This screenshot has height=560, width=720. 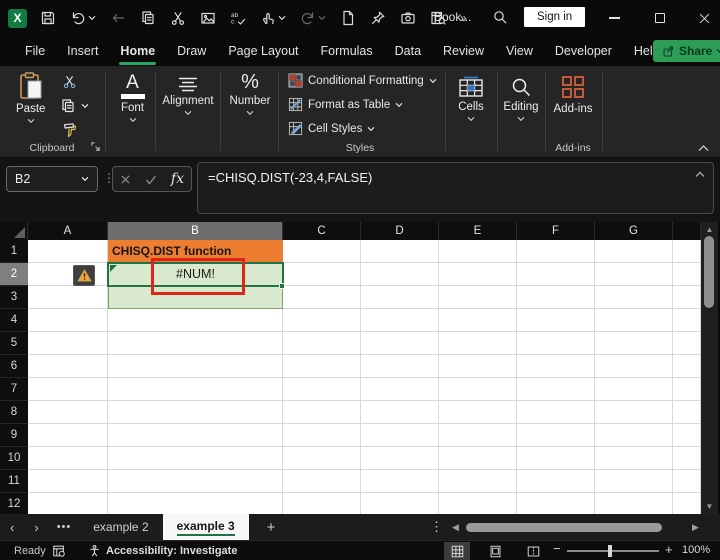 What do you see at coordinates (583, 51) in the screenshot?
I see `ribbon-tab-developer: Developer` at bounding box center [583, 51].